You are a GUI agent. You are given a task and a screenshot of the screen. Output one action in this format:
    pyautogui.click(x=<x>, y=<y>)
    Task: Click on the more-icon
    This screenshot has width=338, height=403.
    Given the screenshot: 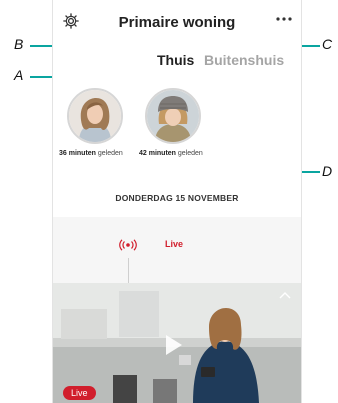 What is the action you would take?
    pyautogui.click(x=284, y=19)
    